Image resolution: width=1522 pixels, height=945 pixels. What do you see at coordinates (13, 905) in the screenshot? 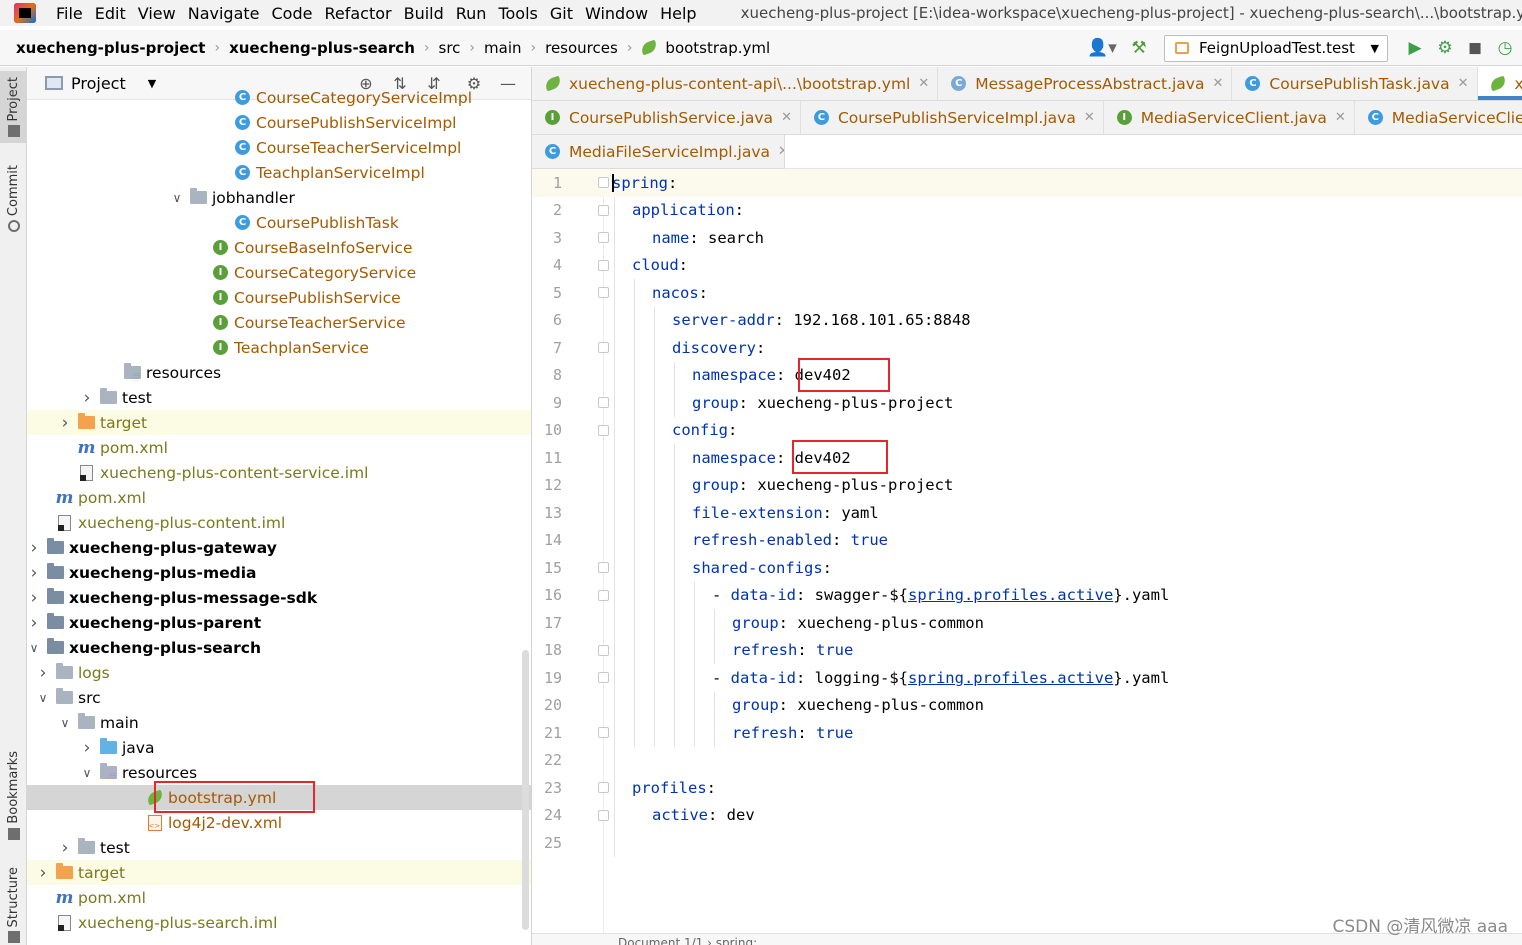
I see `tool-window-structure: Structure` at bounding box center [13, 905].